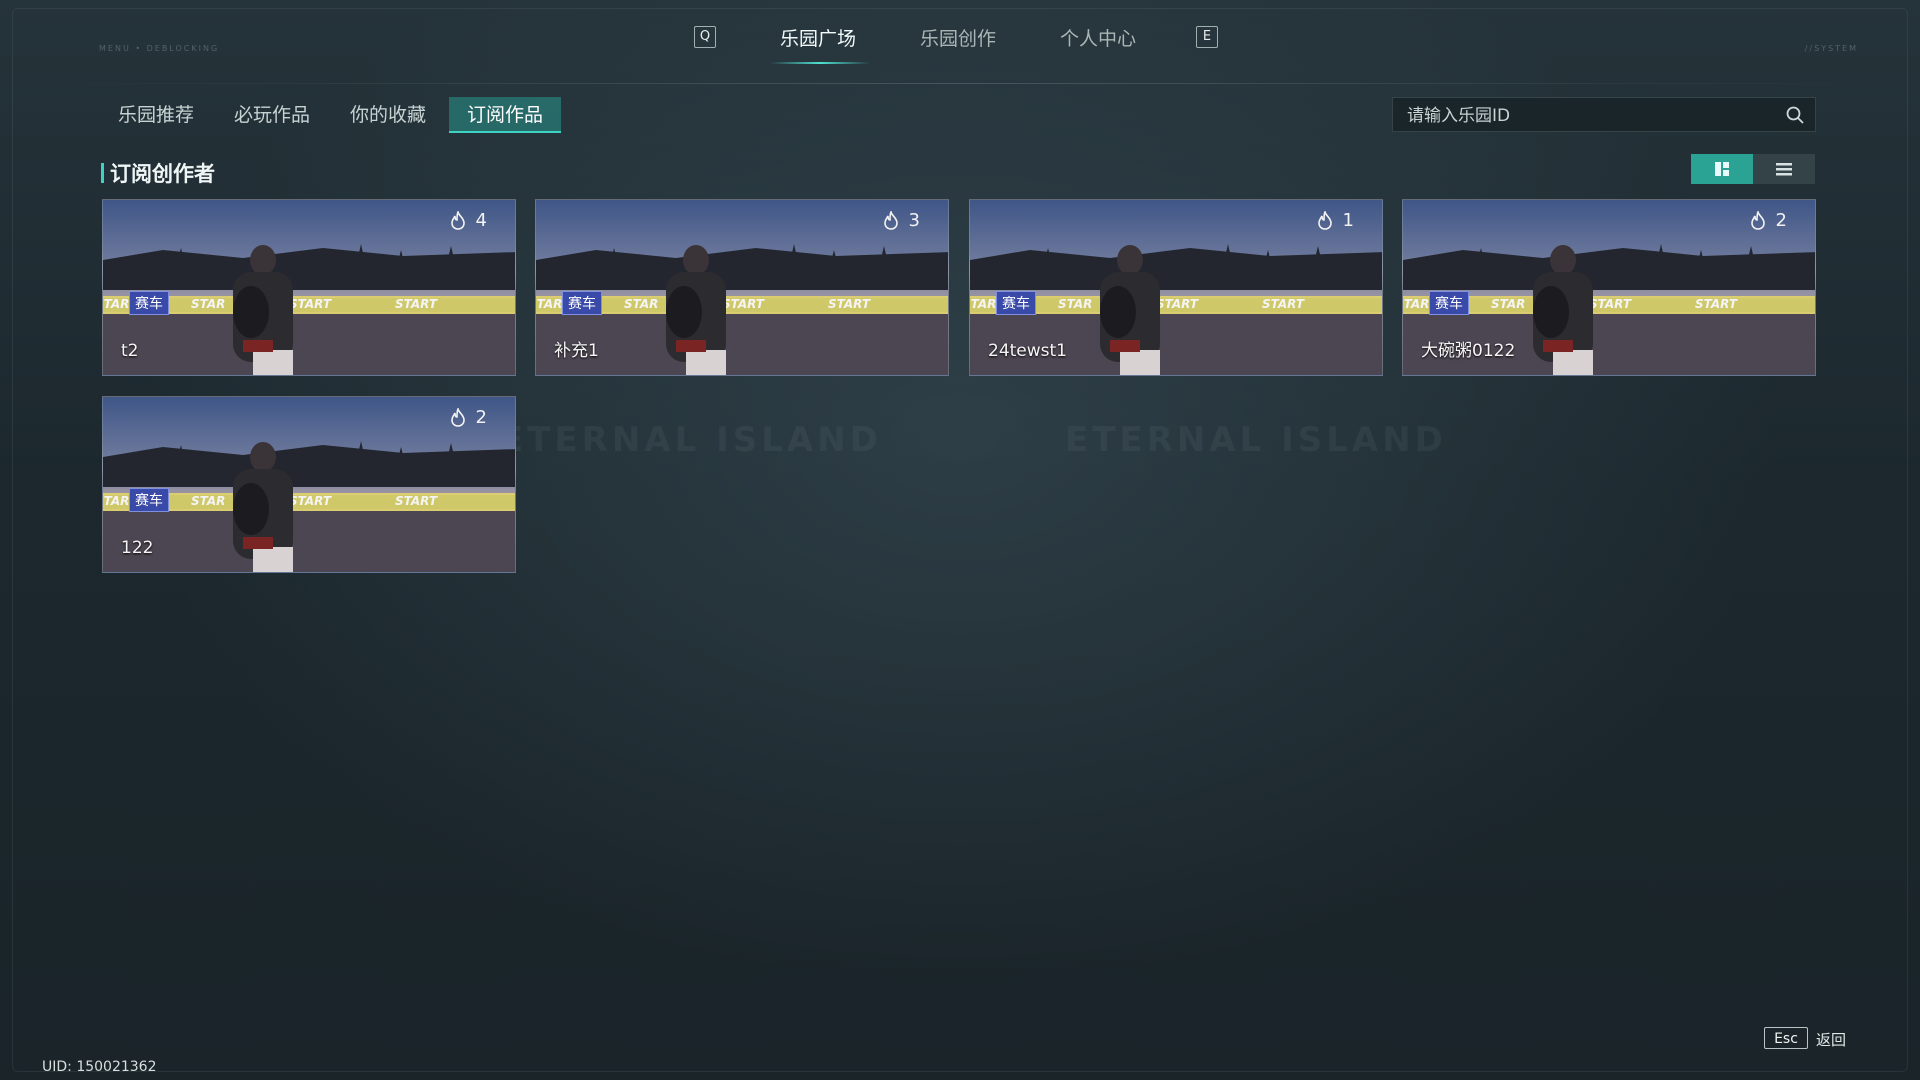 The width and height of the screenshot is (1920, 1080). Describe the element at coordinates (309, 287) in the screenshot. I see `creator-card: STAR STAR START START 赛车 4 t2` at that location.